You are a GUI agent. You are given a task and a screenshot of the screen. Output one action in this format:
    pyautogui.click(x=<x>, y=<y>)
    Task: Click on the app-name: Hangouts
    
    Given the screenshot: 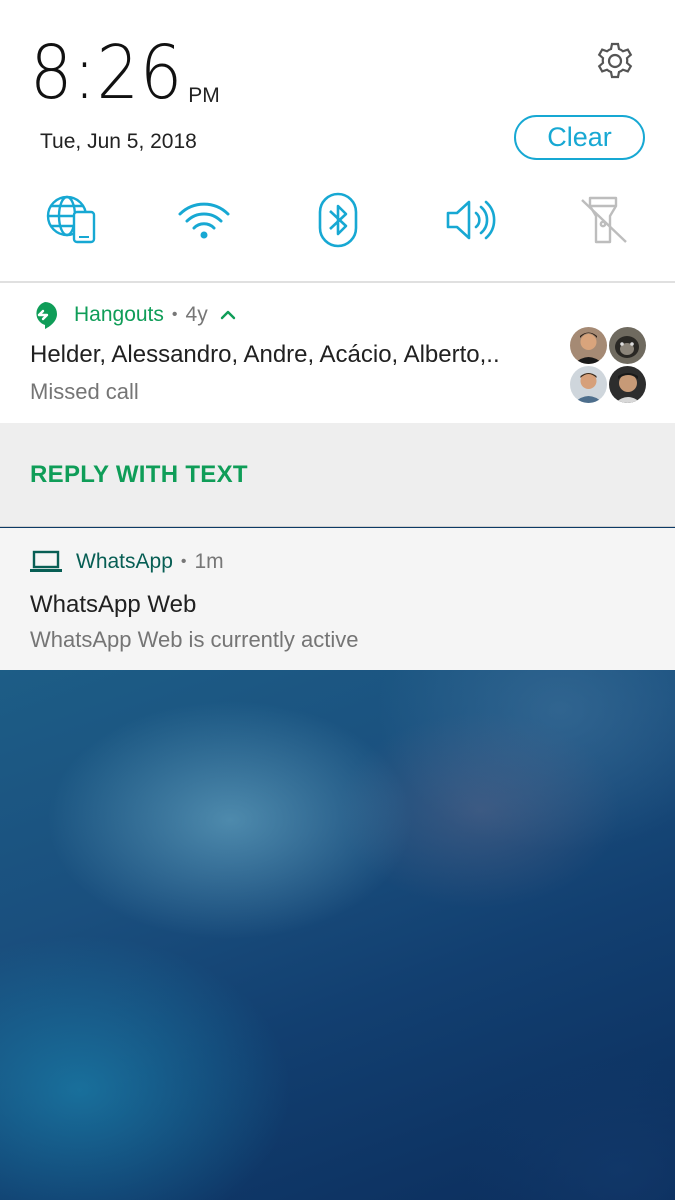 What is the action you would take?
    pyautogui.click(x=119, y=314)
    